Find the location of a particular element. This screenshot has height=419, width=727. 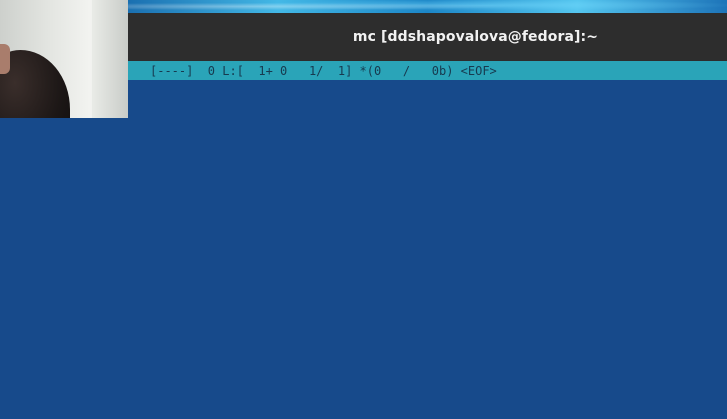

webcam-overlay is located at coordinates (64, 59).